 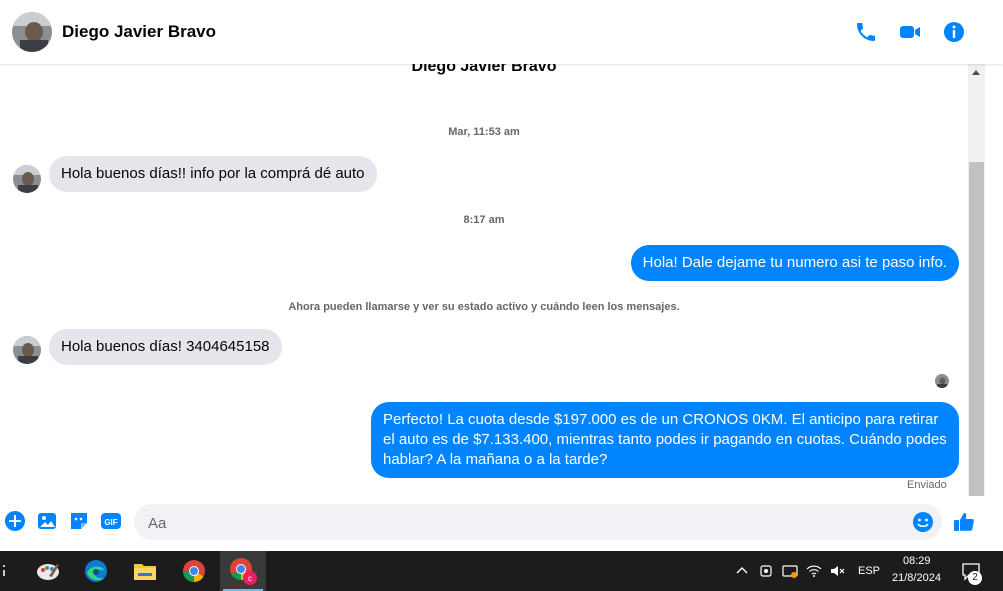 I want to click on paint-app-icon, so click(x=48, y=571).